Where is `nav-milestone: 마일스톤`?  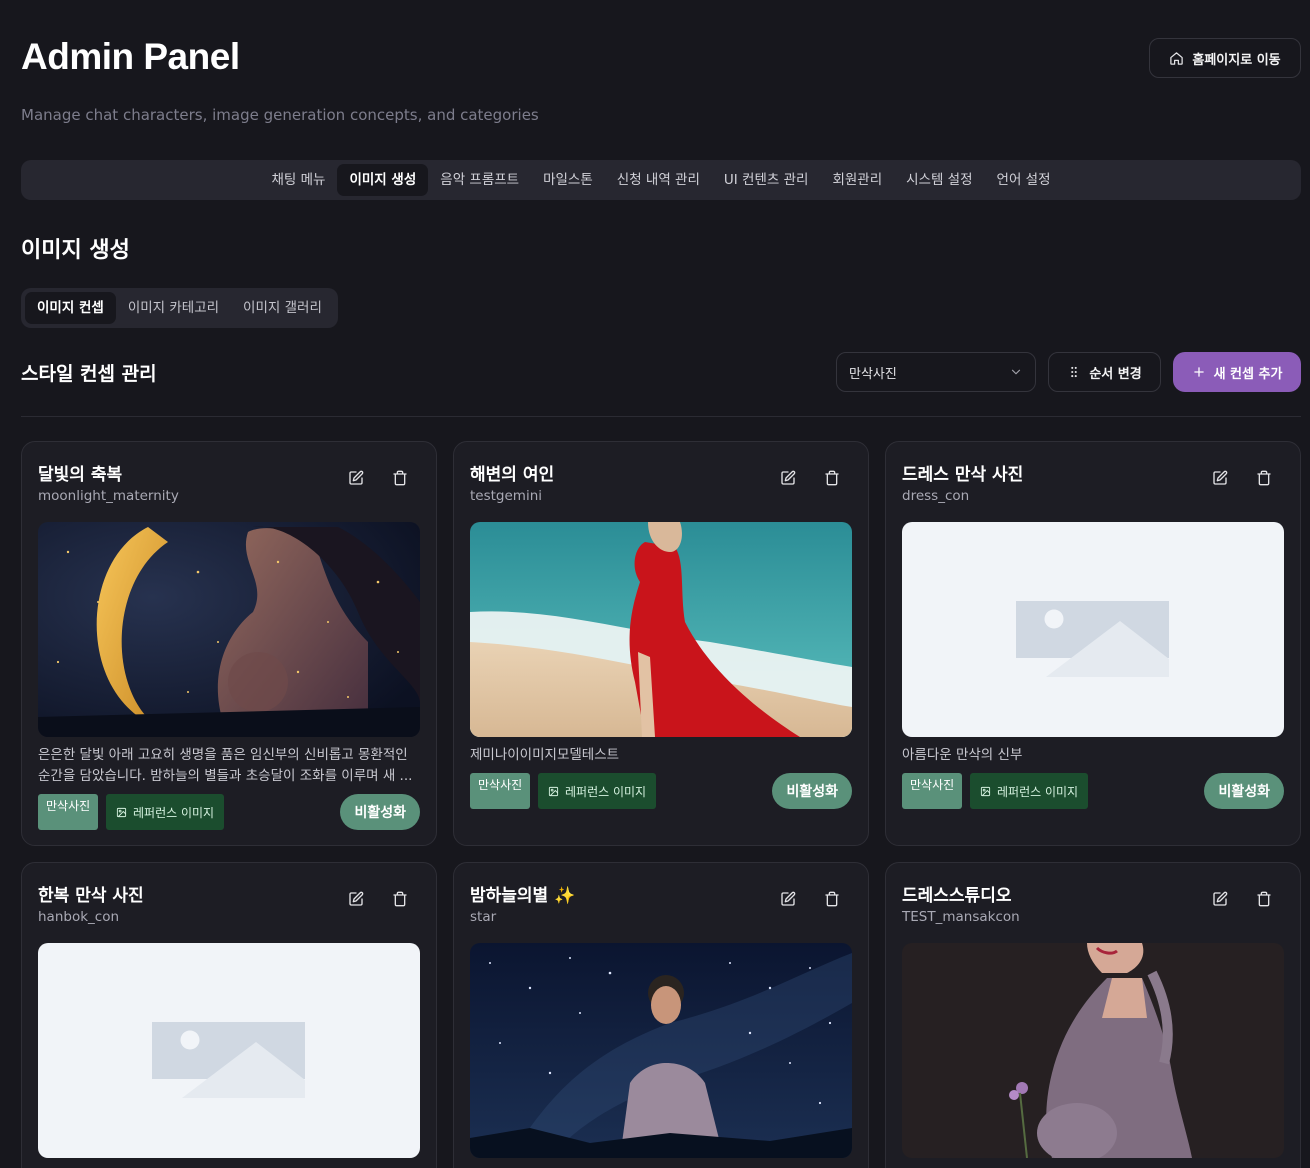 nav-milestone: 마일스톤 is located at coordinates (568, 180).